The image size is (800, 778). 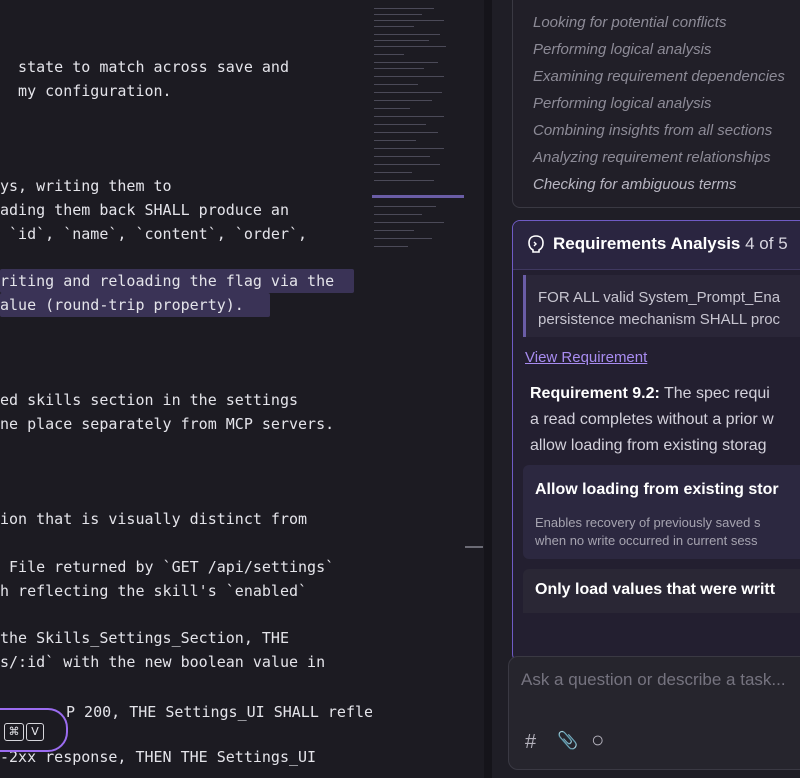 I want to click on step-item: Examining requirement dependencies, so click(x=659, y=76).